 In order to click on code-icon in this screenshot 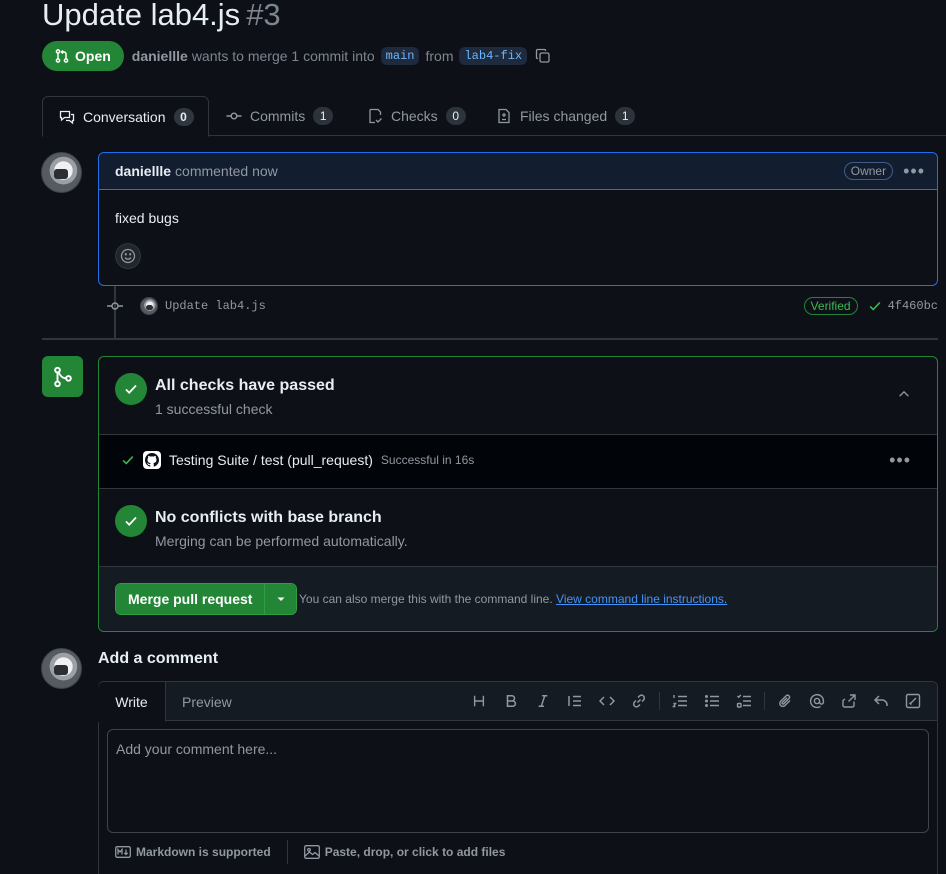, I will do `click(607, 701)`.